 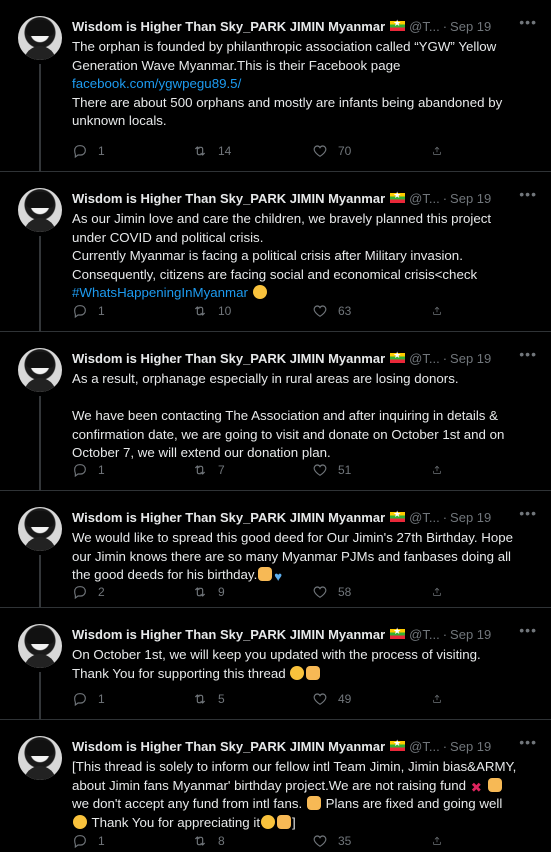 I want to click on reply-button: 2, so click(x=132, y=592).